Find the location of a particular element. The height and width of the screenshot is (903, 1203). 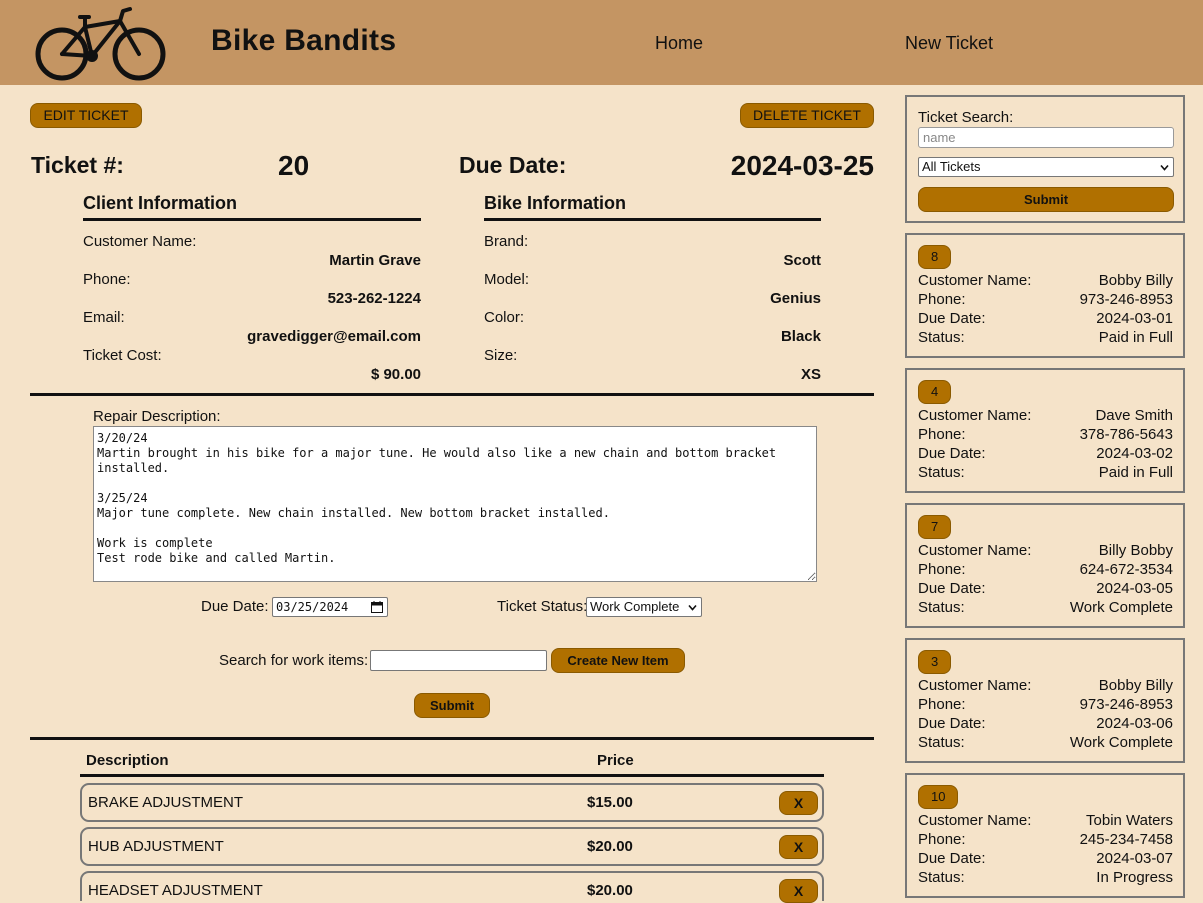

name-placeholder: name is located at coordinates (939, 137).